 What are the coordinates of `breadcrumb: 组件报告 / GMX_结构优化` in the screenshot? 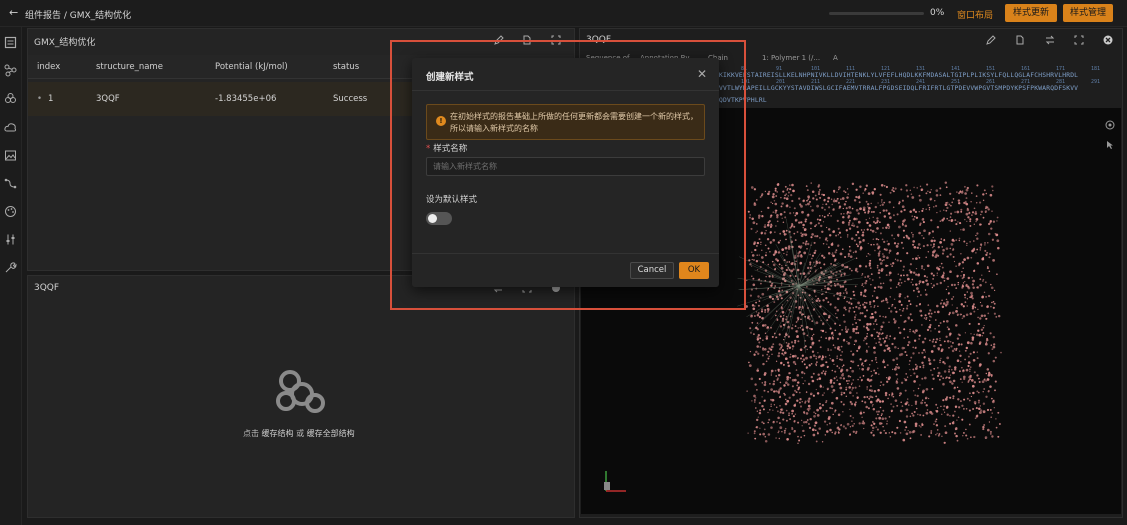 It's located at (78, 16).